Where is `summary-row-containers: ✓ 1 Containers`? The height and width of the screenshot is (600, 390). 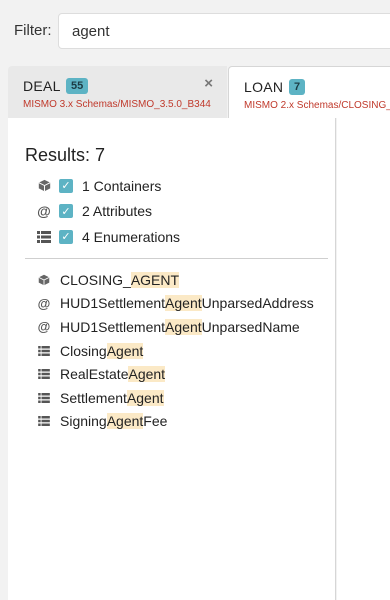
summary-row-containers: ✓ 1 Containers is located at coordinates (108, 186).